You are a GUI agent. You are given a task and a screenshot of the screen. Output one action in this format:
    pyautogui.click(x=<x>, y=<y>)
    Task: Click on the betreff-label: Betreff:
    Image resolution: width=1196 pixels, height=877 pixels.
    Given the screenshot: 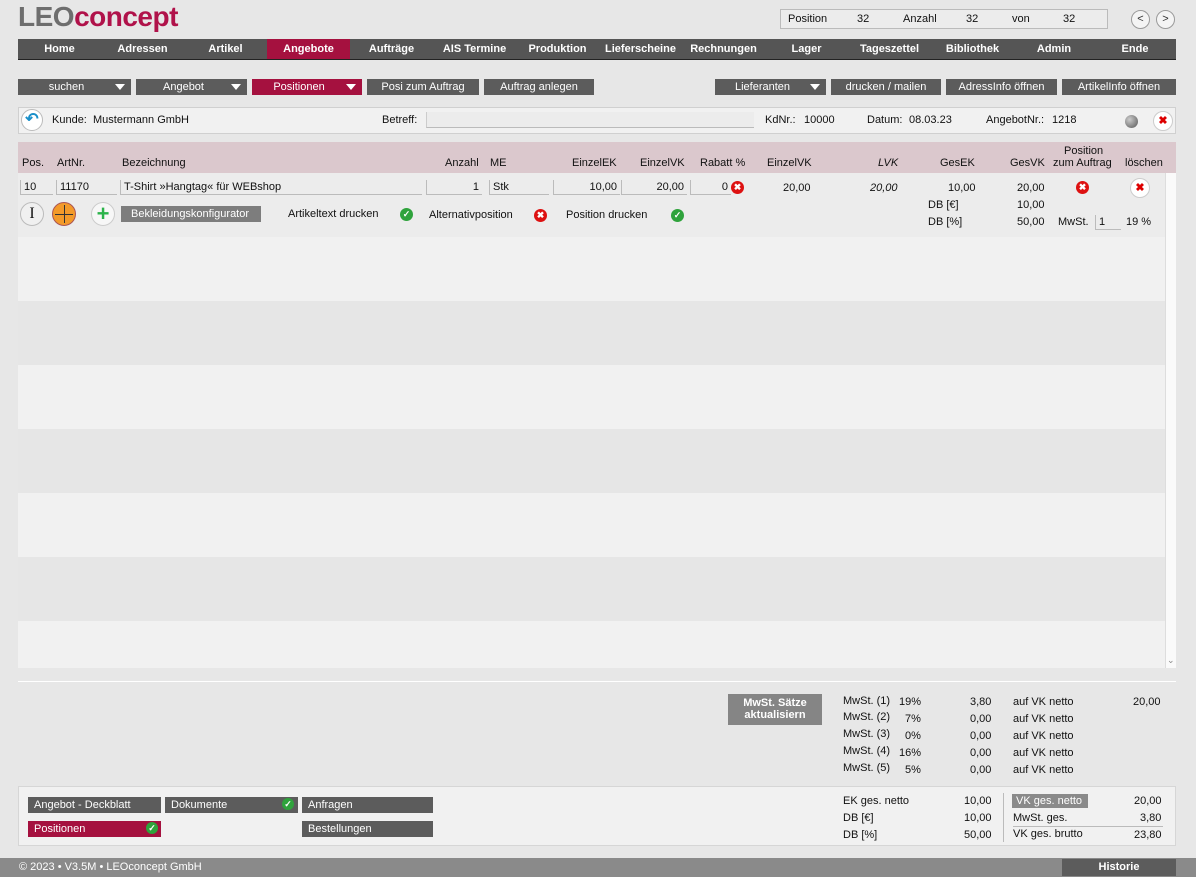 What is the action you would take?
    pyautogui.click(x=400, y=120)
    